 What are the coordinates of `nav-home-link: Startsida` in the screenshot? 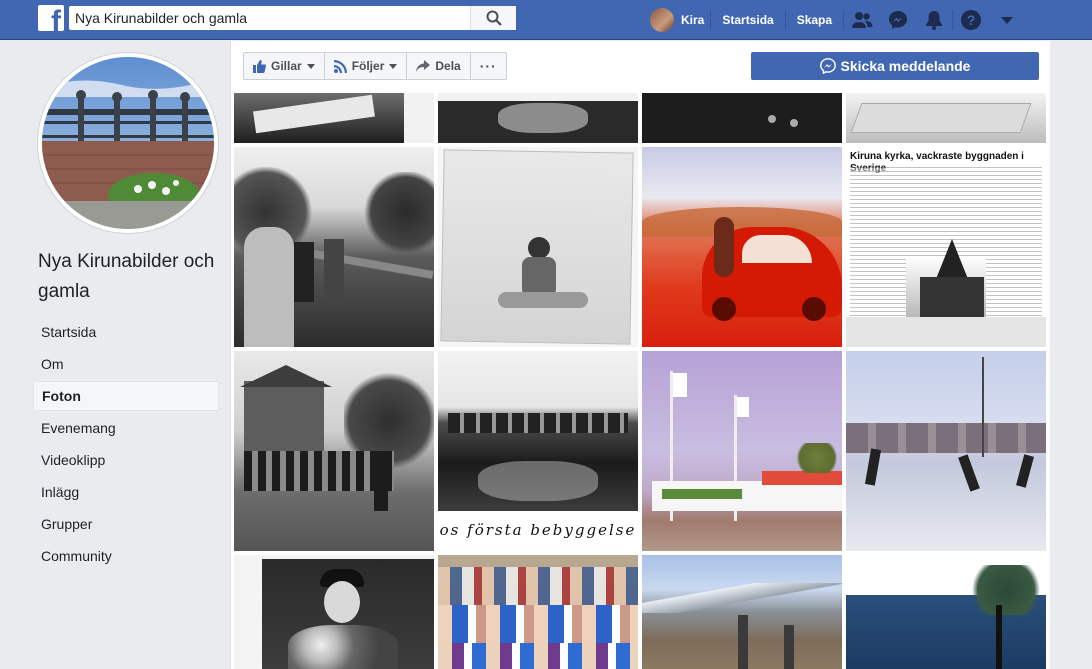 It's located at (747, 20).